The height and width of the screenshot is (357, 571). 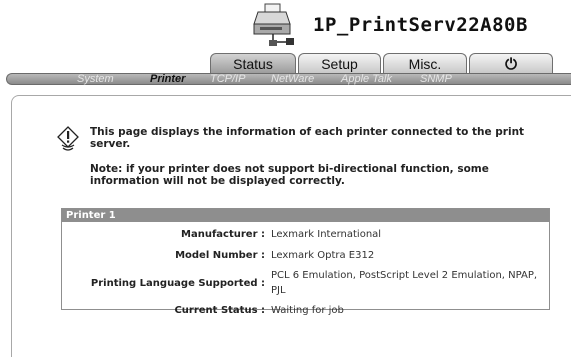 I want to click on current-status-value: Waiting for job, so click(x=307, y=310).